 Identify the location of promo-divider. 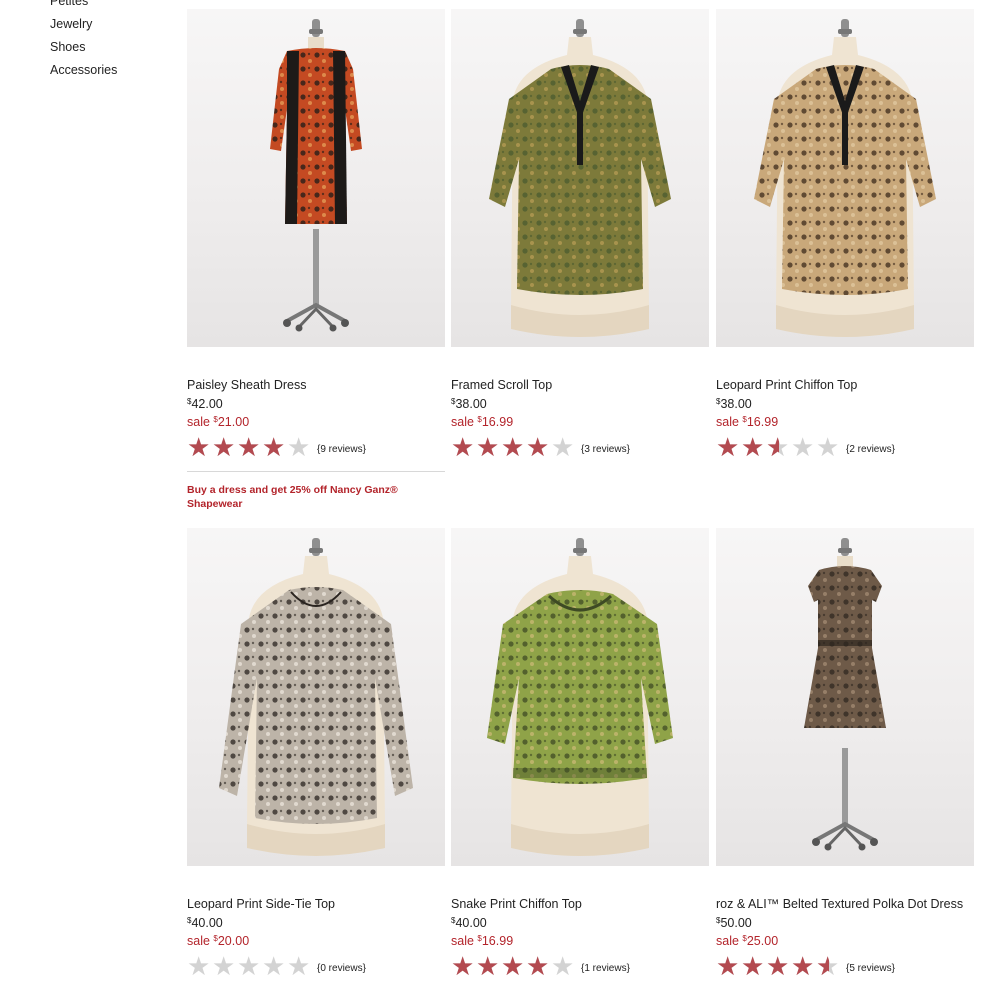
(316, 471).